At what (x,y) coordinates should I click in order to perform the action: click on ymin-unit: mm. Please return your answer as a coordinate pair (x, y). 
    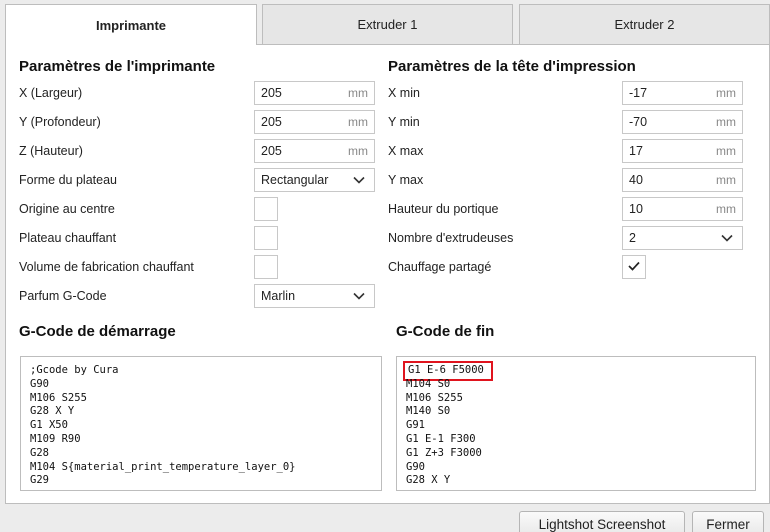
    Looking at the image, I should click on (726, 122).